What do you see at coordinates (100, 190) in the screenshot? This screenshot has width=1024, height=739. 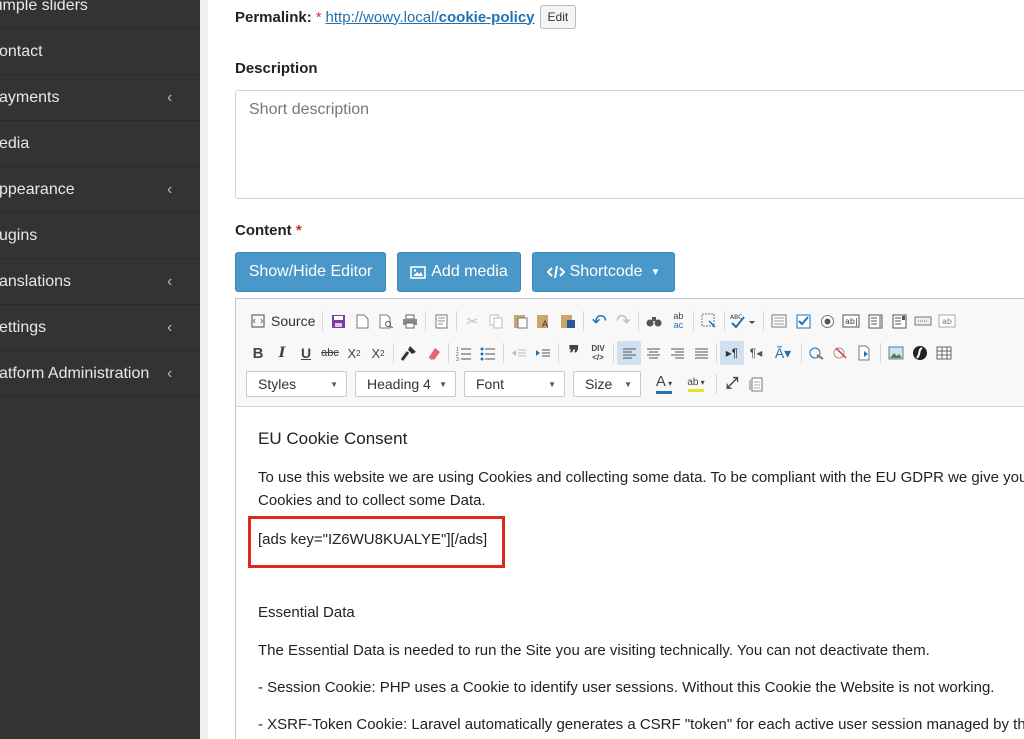 I see `sidebar-item-appearance: ppearance ‹` at bounding box center [100, 190].